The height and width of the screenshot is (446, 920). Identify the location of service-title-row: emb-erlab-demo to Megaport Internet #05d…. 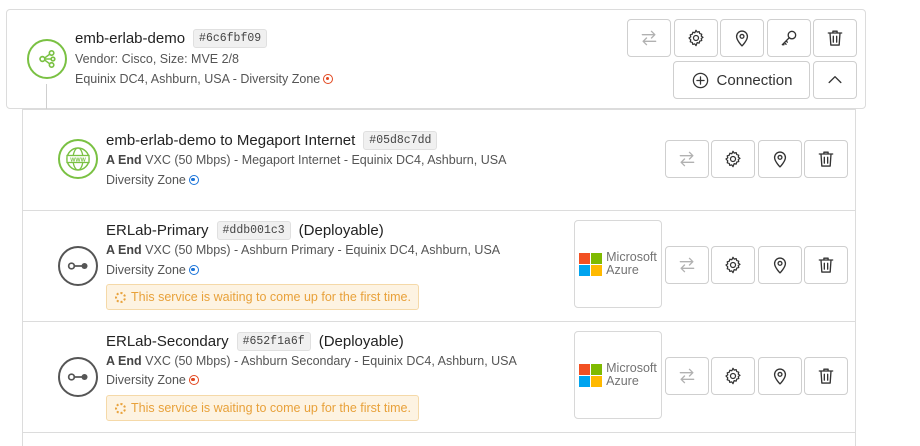
(272, 140).